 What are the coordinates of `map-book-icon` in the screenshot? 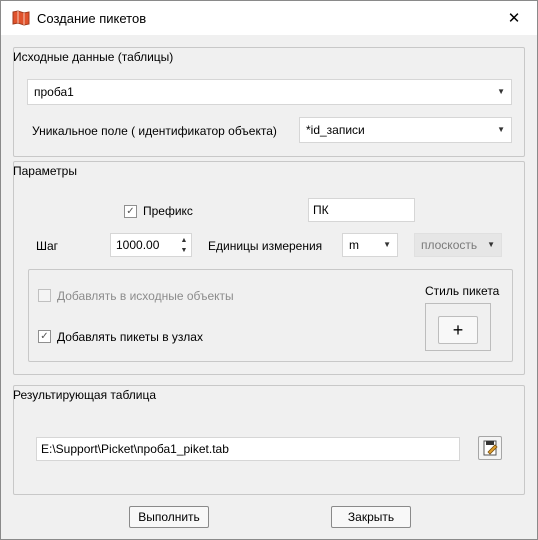 It's located at (21, 18).